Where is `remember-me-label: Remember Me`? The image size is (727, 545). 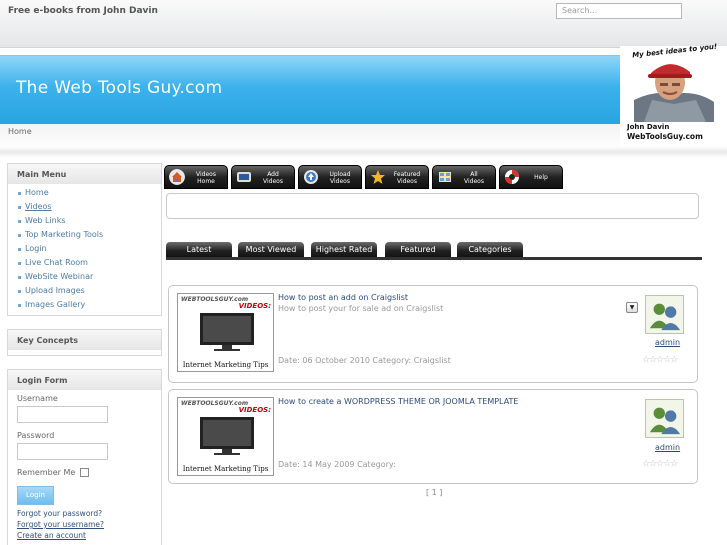
remember-me-label: Remember Me is located at coordinates (46, 472).